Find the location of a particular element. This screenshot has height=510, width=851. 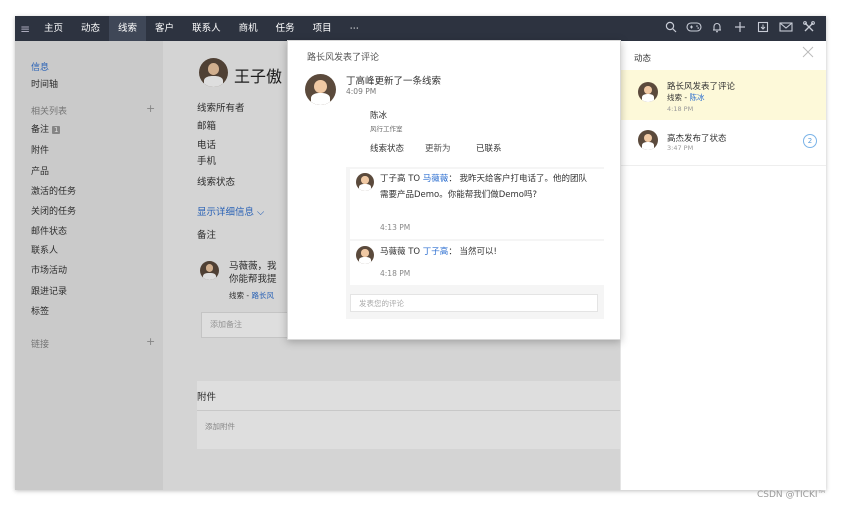

updater-avatar is located at coordinates (320, 89).